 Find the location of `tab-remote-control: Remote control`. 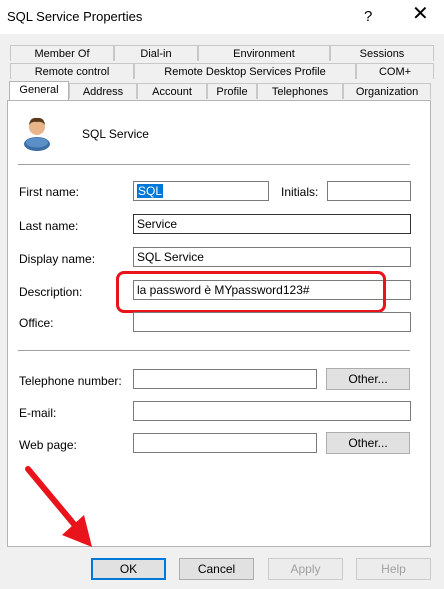

tab-remote-control: Remote control is located at coordinates (72, 71).